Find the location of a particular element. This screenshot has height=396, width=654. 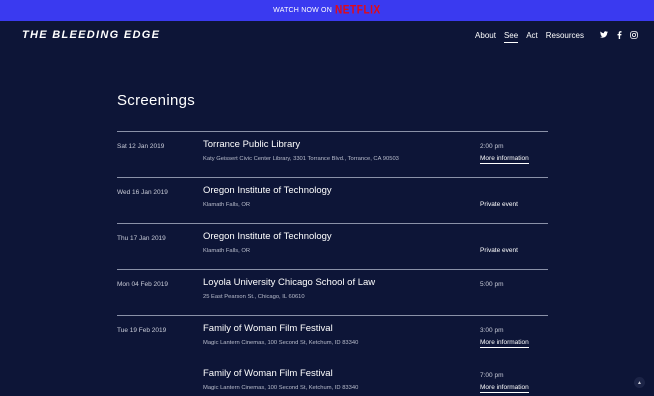

screening-time: 5:00 pm is located at coordinates (492, 284).